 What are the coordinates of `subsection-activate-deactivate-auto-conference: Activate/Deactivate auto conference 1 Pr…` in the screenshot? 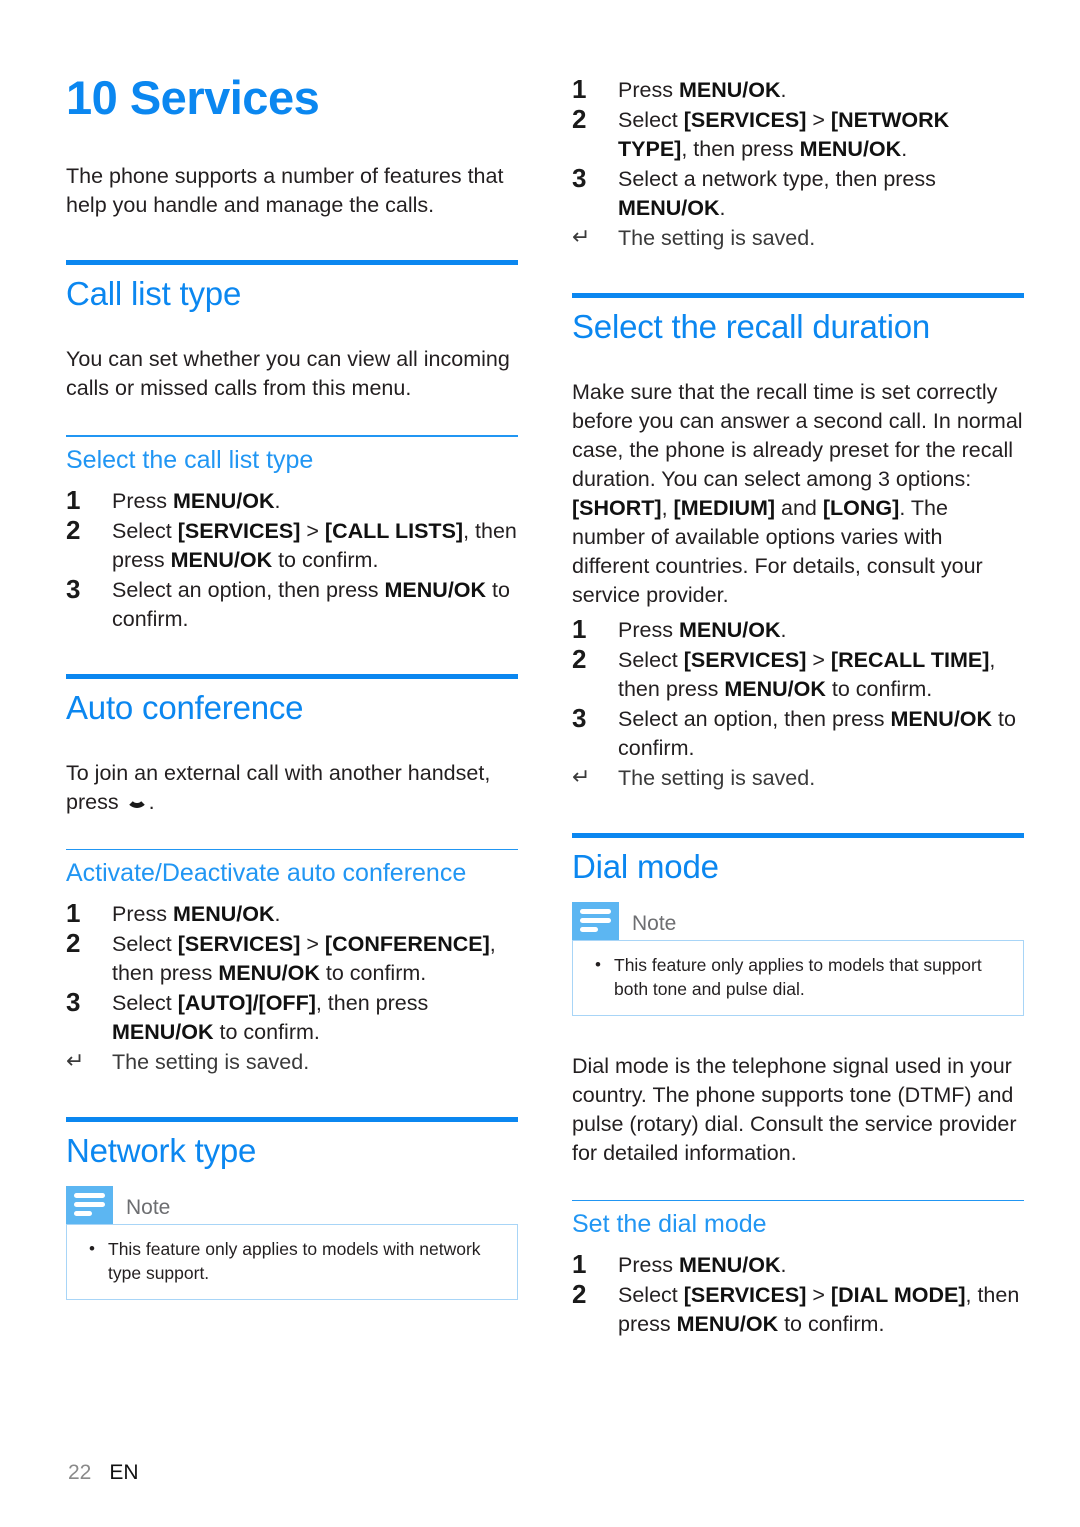 It's located at (292, 962).